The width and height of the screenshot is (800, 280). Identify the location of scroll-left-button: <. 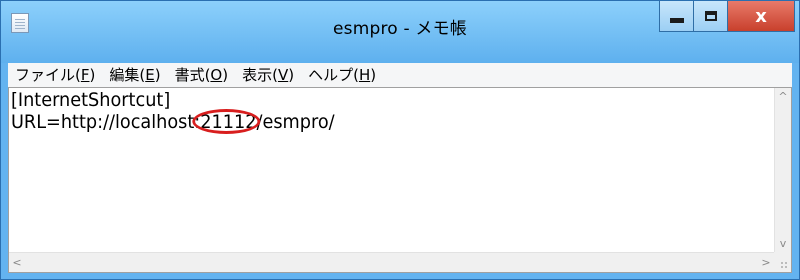
(17, 262).